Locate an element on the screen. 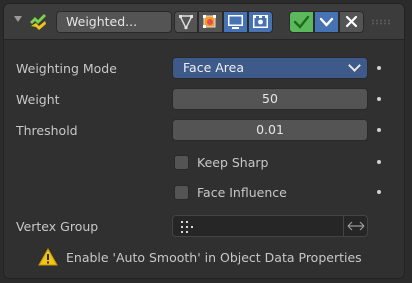  keep-sharp-checkbox is located at coordinates (181, 162).